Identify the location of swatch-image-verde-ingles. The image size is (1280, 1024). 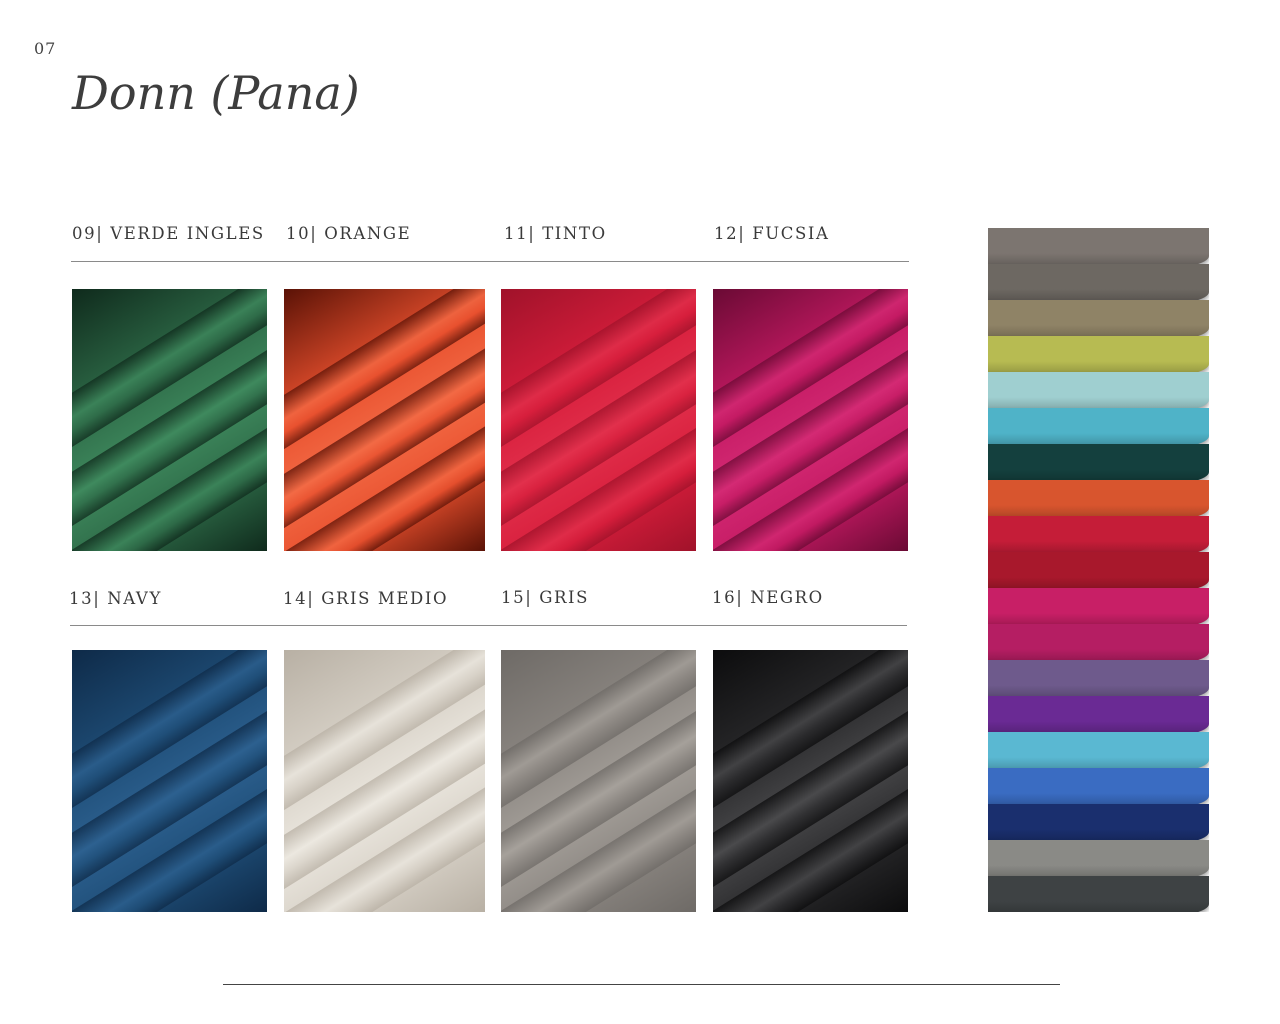
(169, 420).